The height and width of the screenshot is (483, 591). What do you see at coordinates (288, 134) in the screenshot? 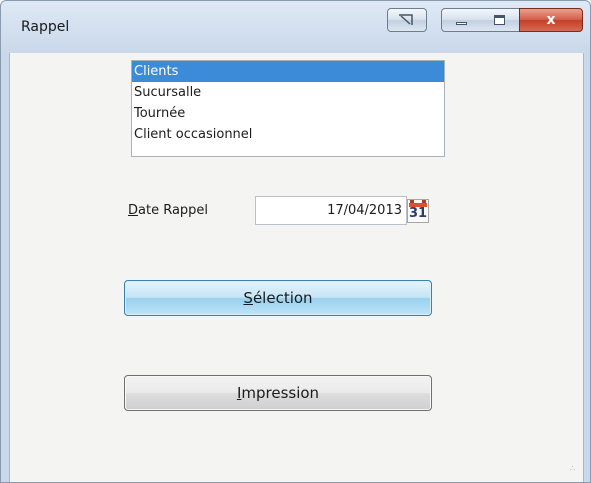
I see `list-item: Client occasionnel` at bounding box center [288, 134].